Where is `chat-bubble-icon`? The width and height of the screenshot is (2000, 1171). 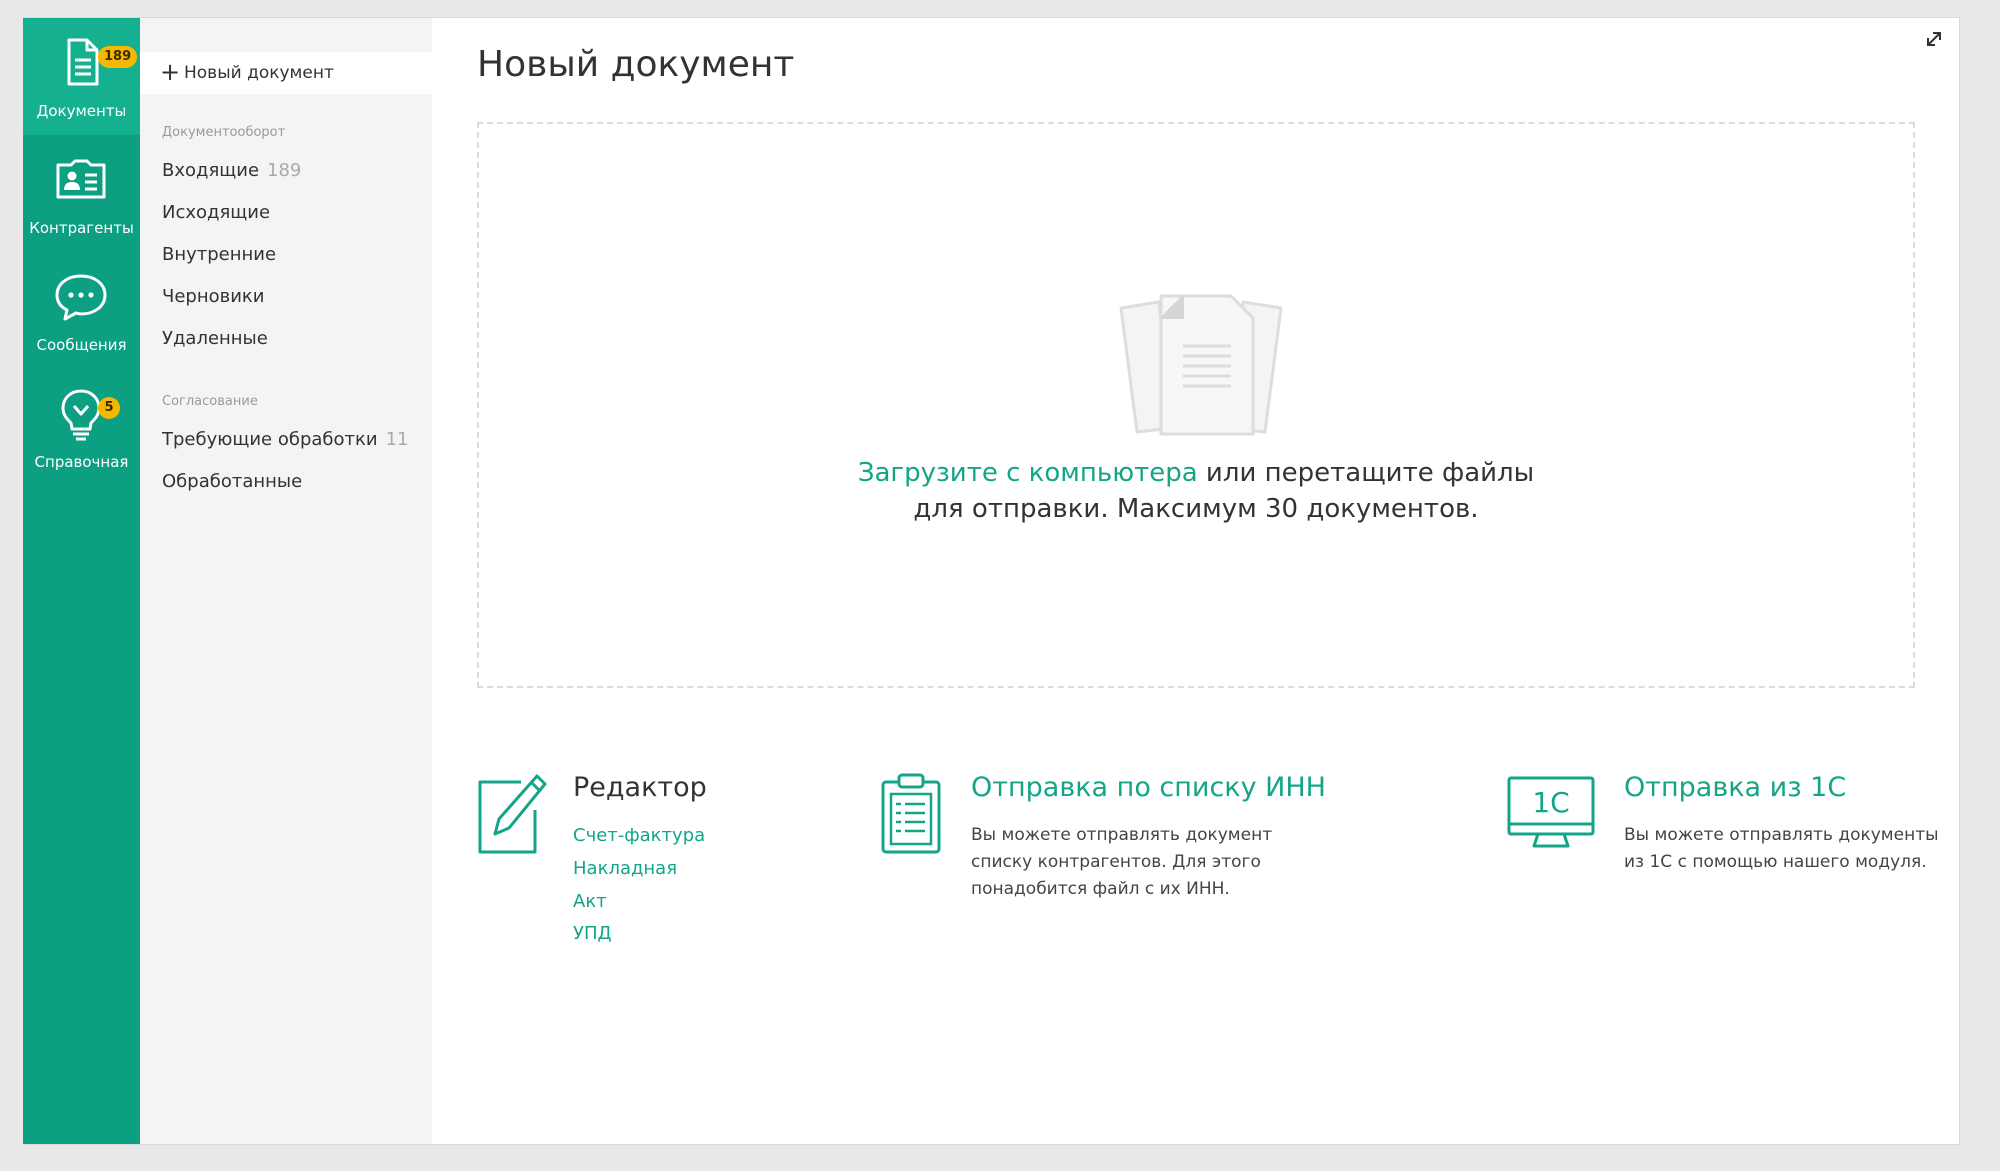
chat-bubble-icon is located at coordinates (81, 297).